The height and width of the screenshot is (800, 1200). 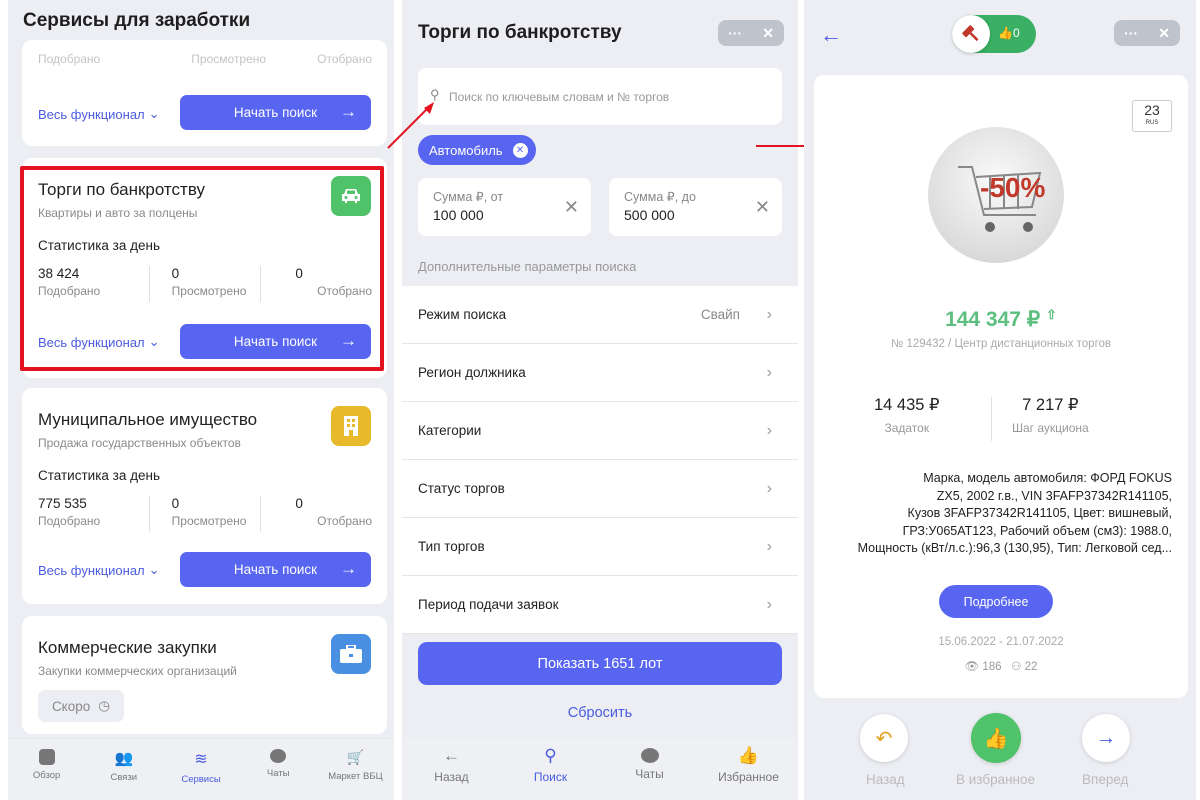 I want to click on stat-value: 775 535, so click(x=62, y=503).